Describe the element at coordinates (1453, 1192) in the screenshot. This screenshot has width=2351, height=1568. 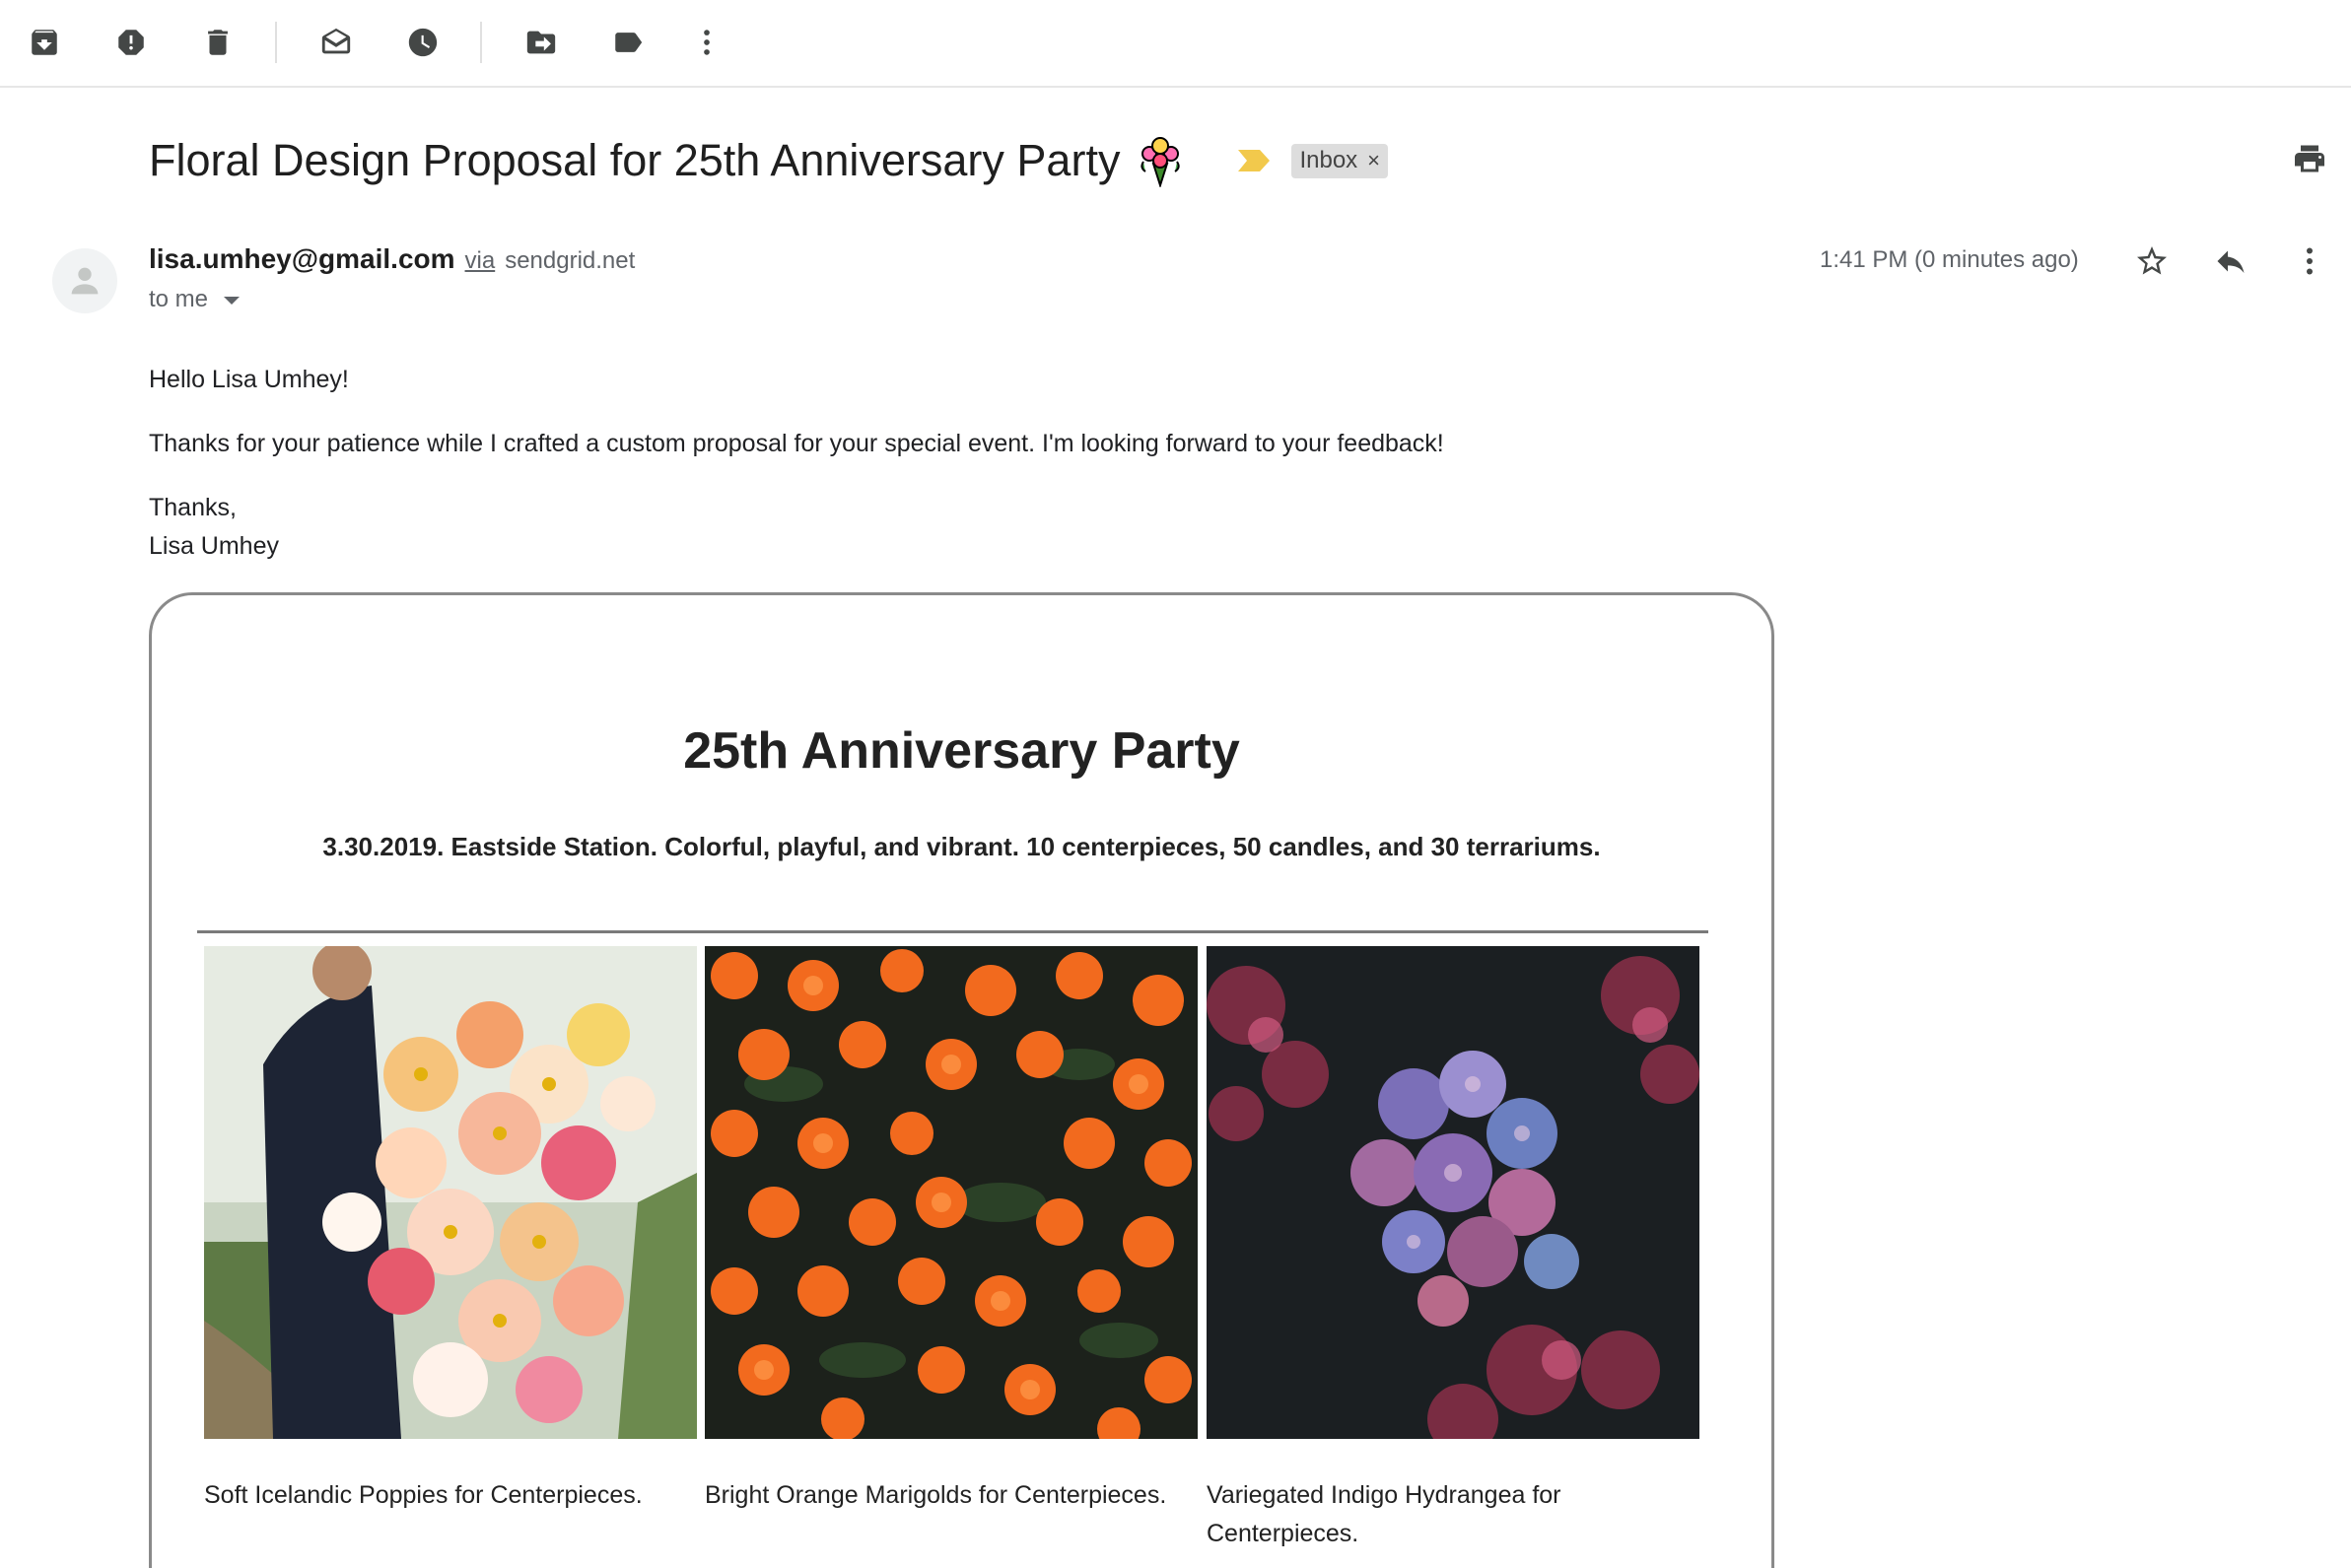
I see `hydrangea-image` at that location.